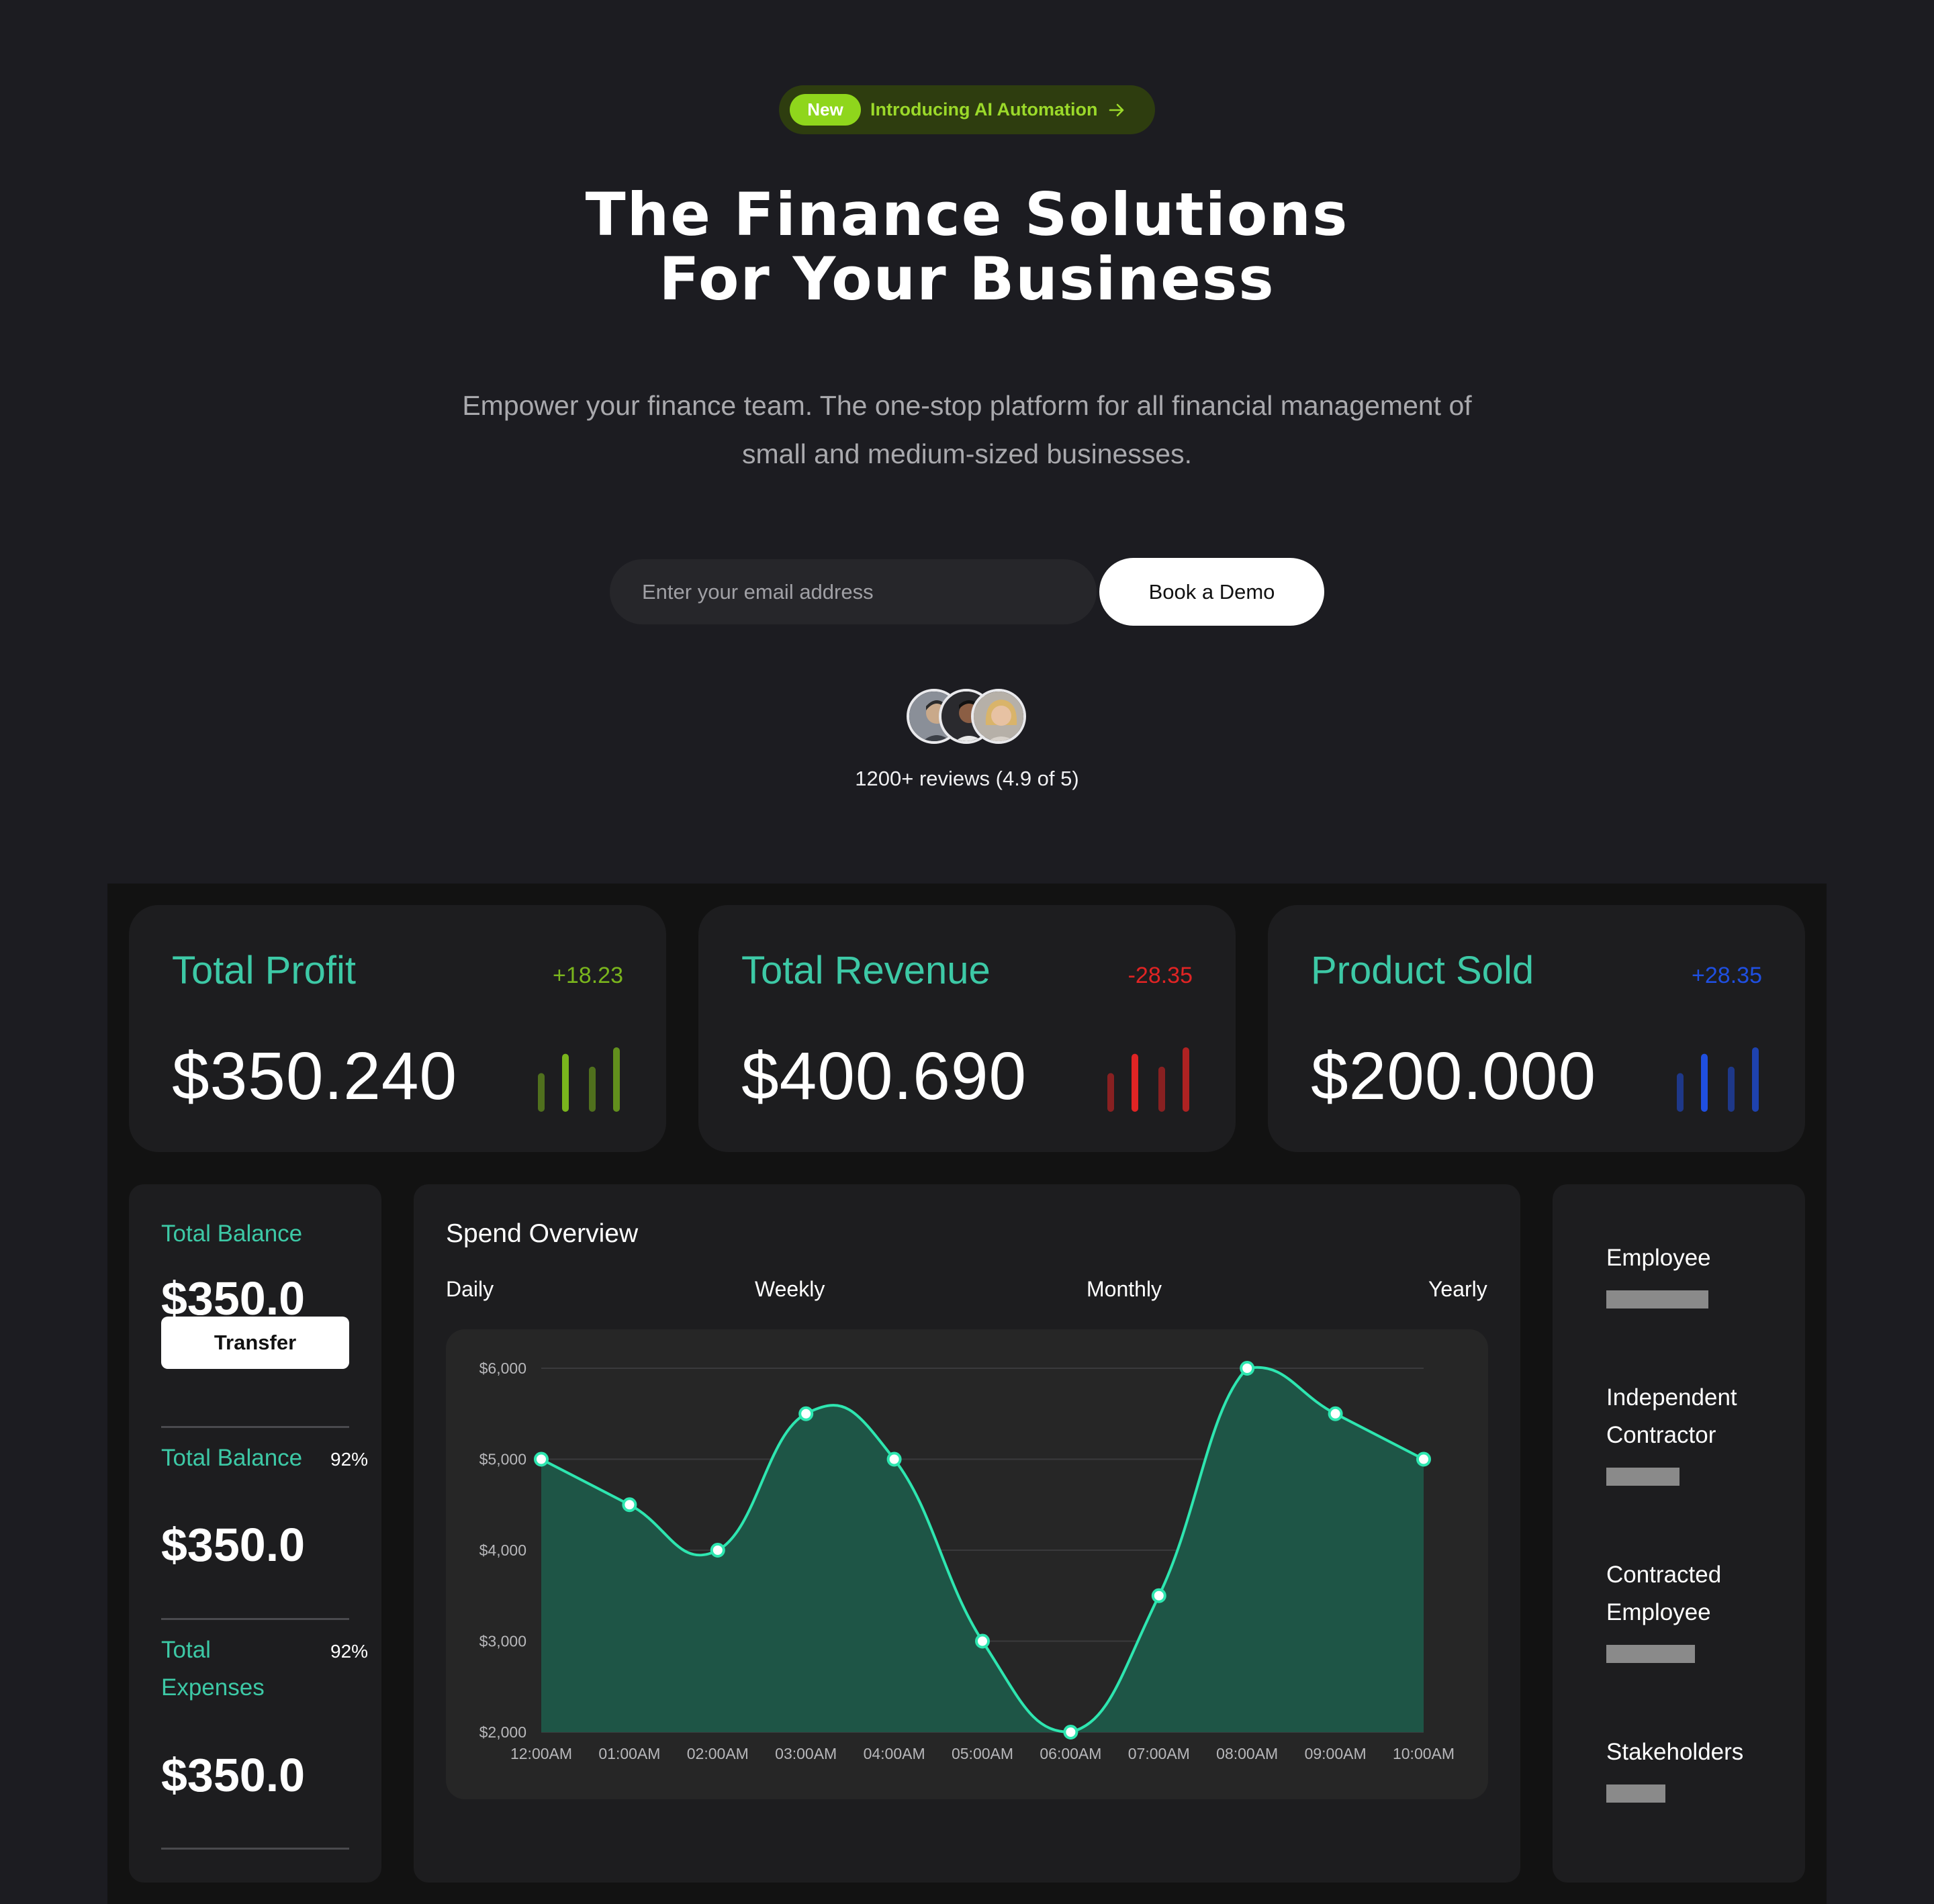 This screenshot has height=1904, width=1934. What do you see at coordinates (233, 1775) in the screenshot?
I see `total-expenses-value: $350.0` at bounding box center [233, 1775].